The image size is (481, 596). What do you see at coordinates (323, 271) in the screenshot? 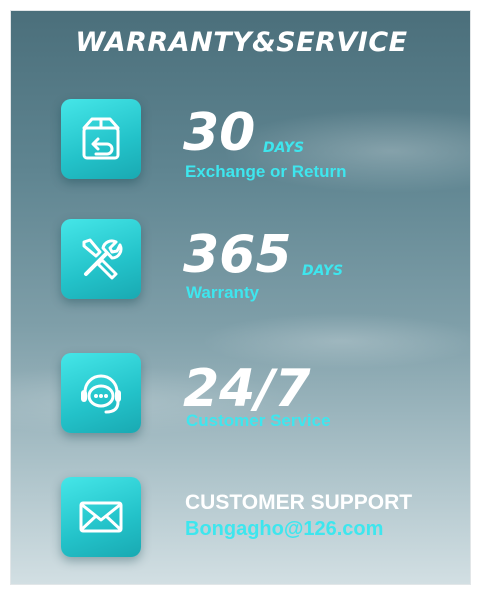
I see `warranty-days-unit: DAYS` at bounding box center [323, 271].